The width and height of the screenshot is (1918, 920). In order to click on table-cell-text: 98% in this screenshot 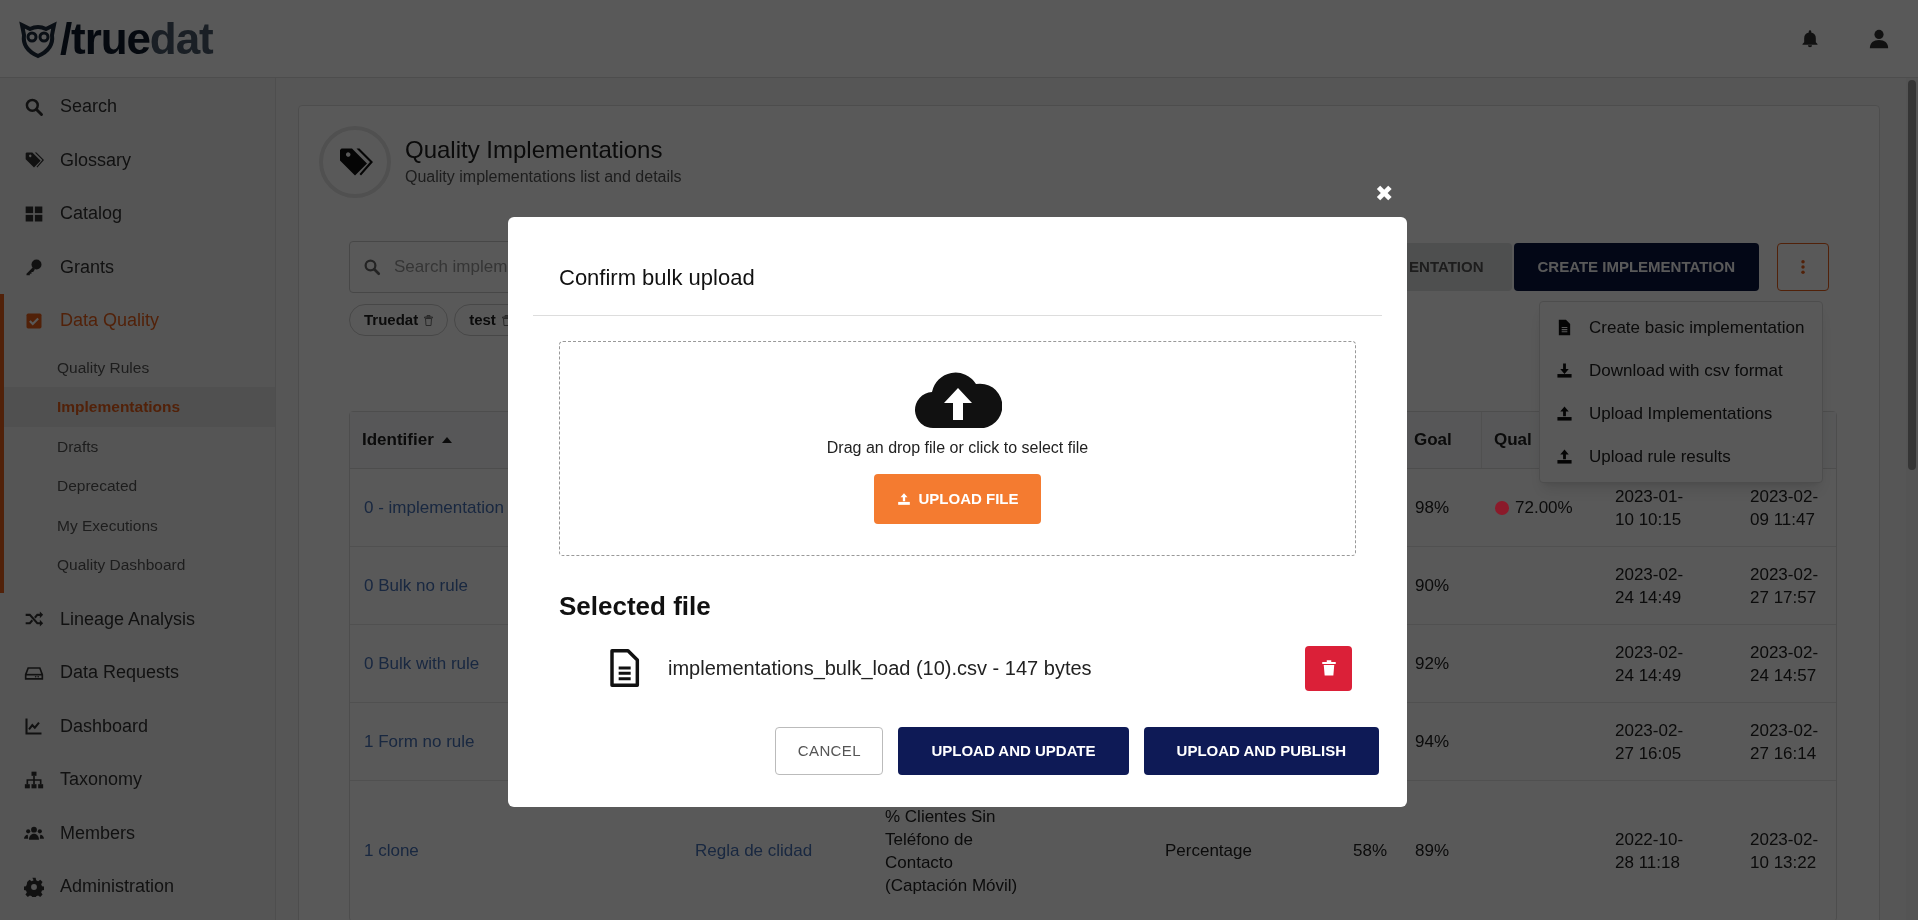, I will do `click(1432, 508)`.